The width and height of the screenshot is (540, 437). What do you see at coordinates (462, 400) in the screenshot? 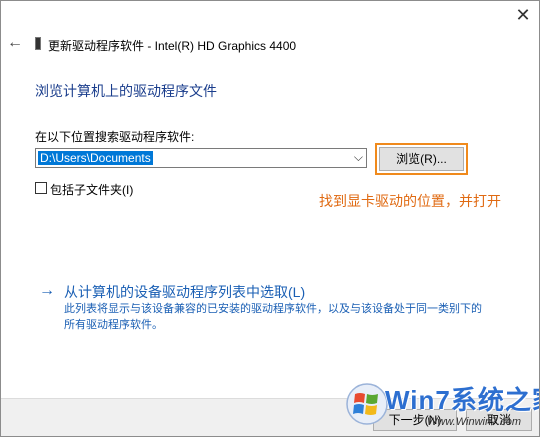
I see `watermark-text: Win7系统之家` at bounding box center [462, 400].